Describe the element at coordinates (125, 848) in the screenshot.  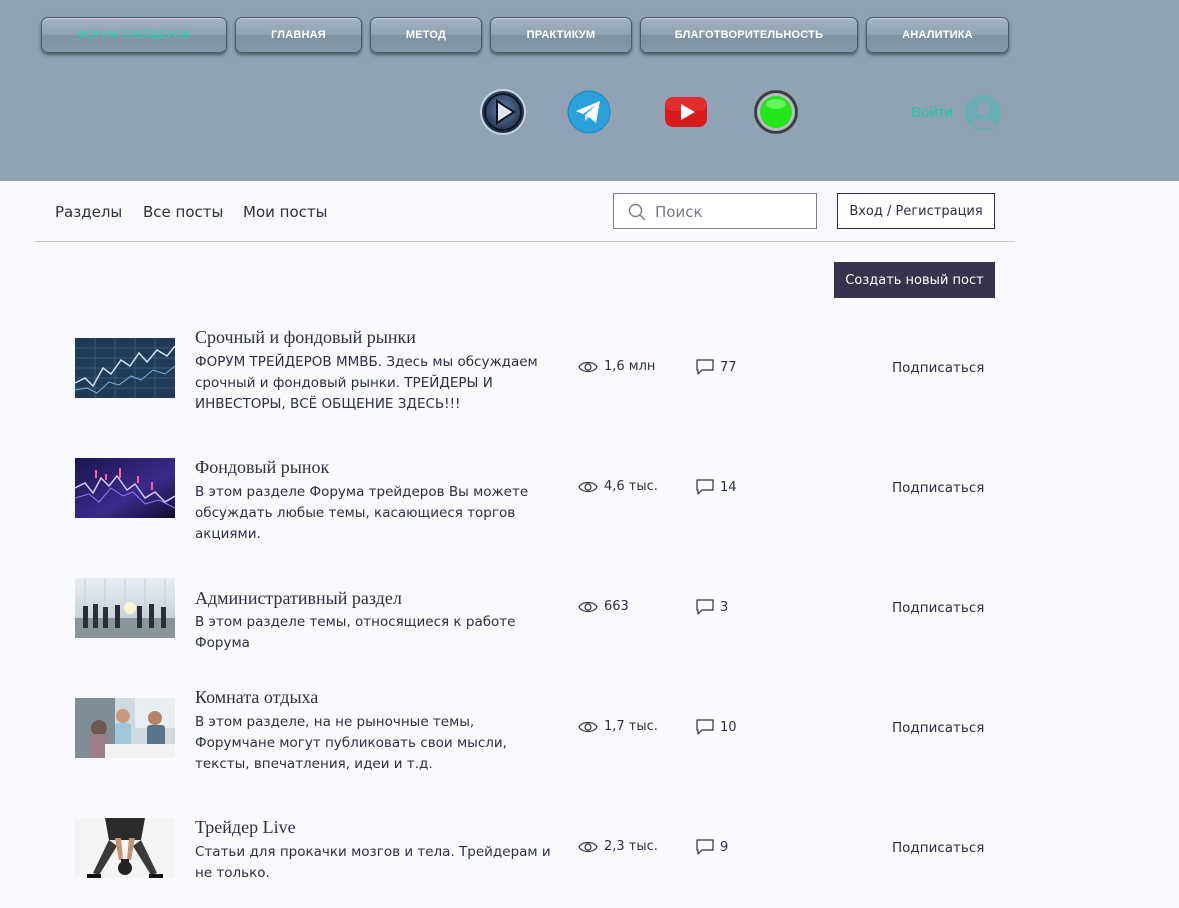
I see `kettlebell-image` at that location.